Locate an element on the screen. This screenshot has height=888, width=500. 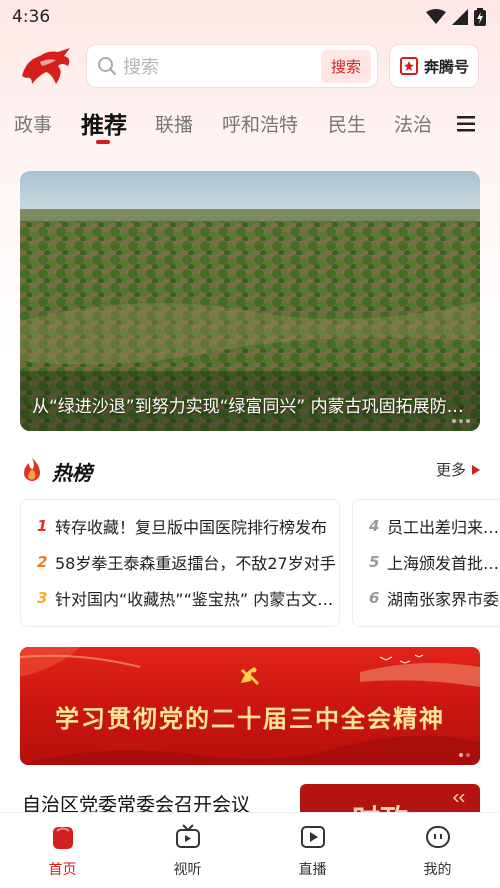
hot-rank: 5 is located at coordinates (374, 562).